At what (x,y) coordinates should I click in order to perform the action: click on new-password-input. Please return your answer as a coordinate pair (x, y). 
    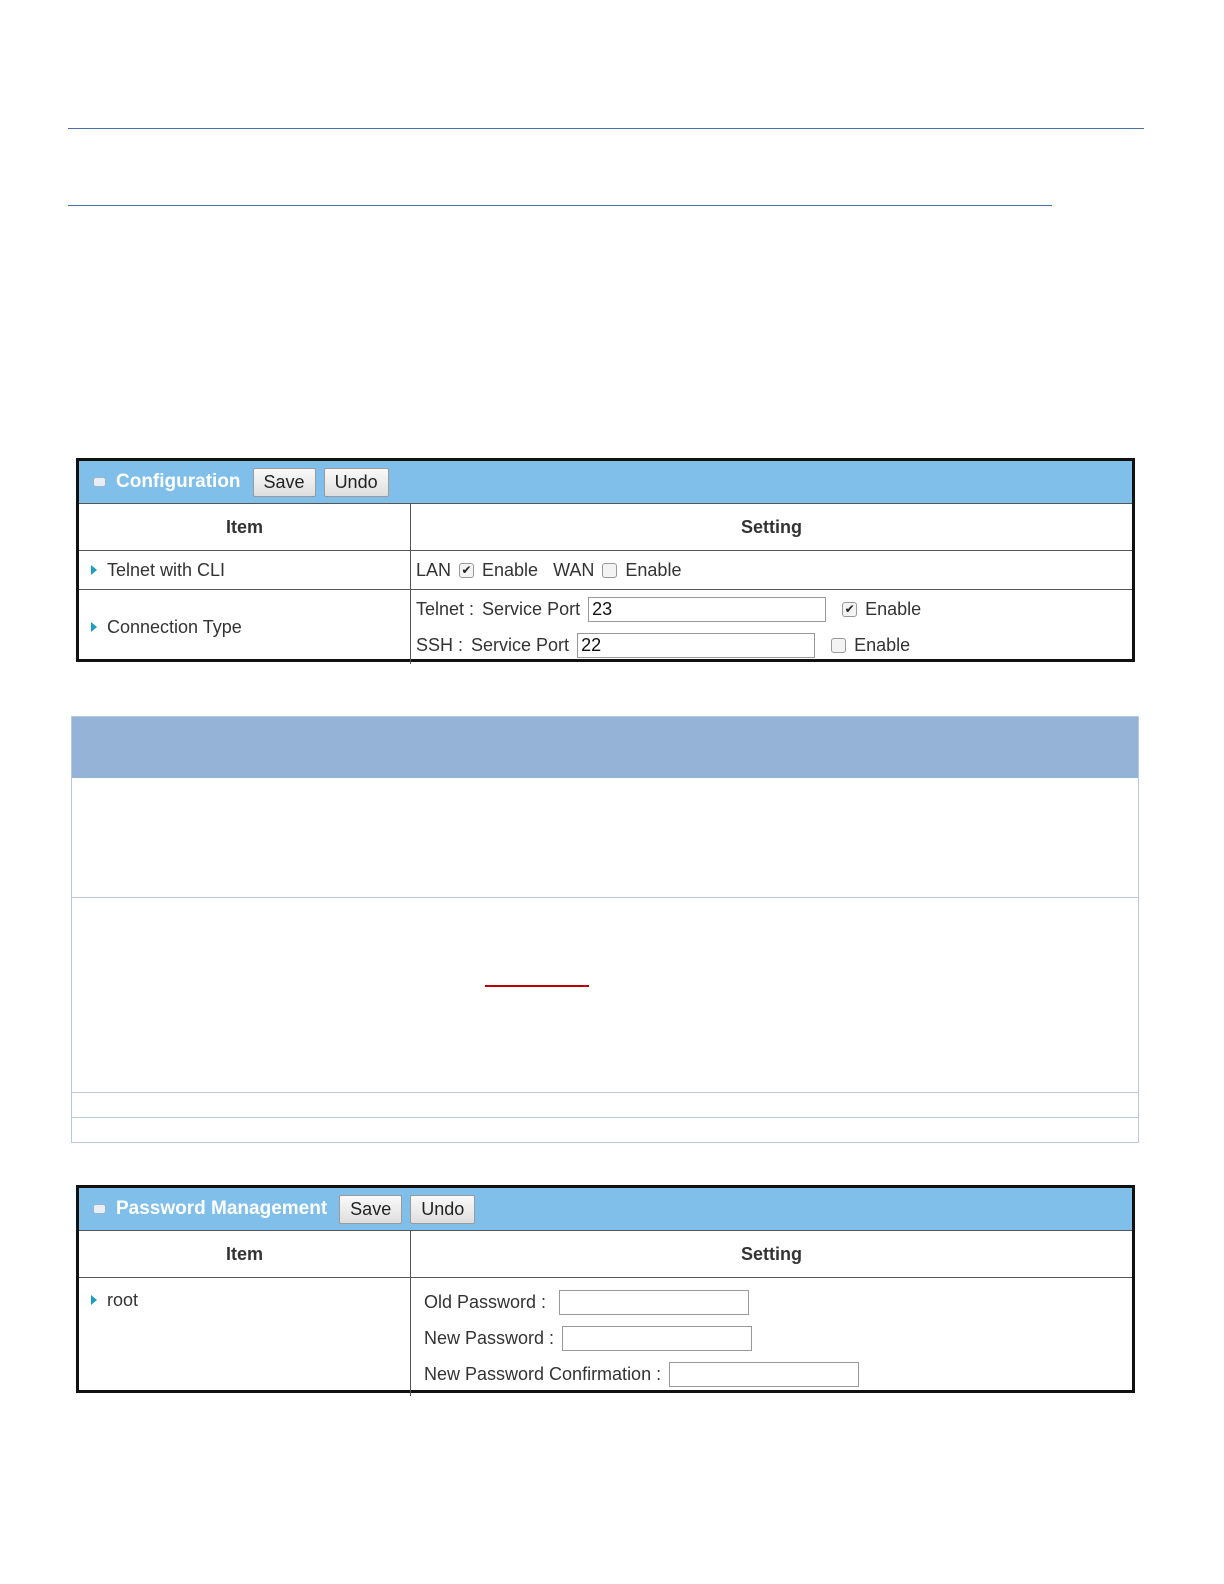
    Looking at the image, I should click on (657, 1338).